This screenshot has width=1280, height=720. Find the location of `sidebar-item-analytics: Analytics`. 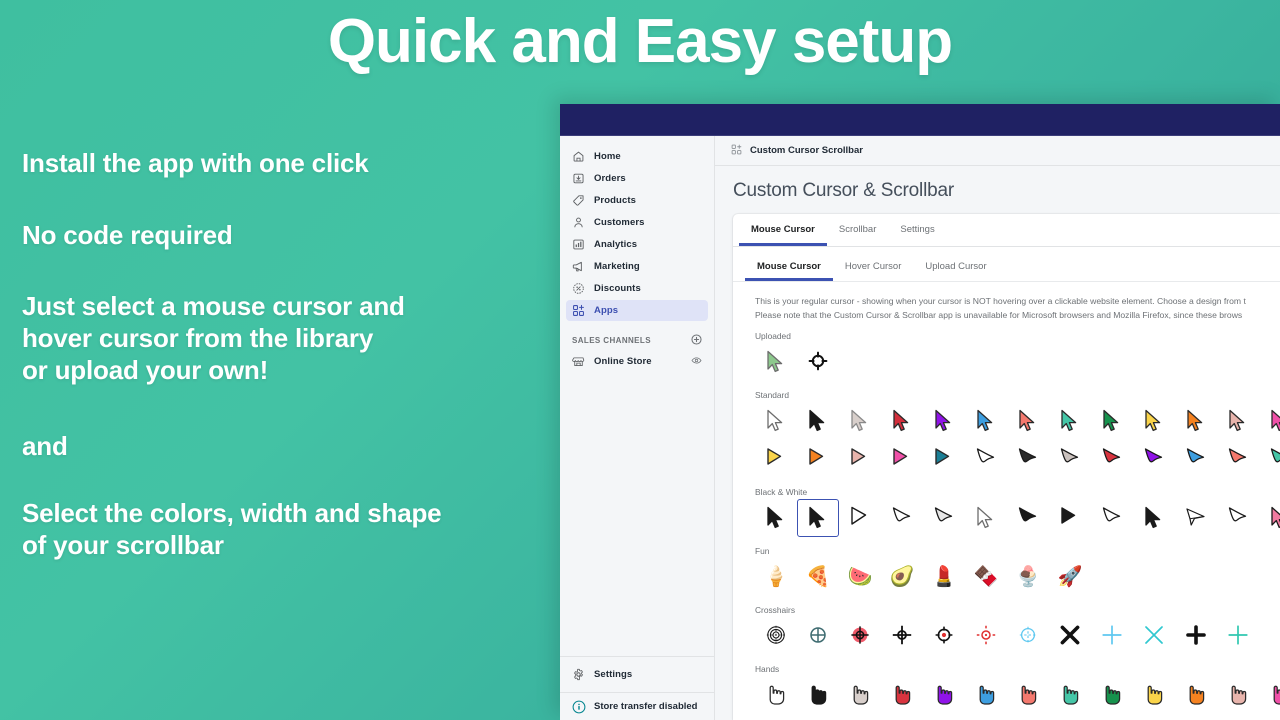

sidebar-item-analytics: Analytics is located at coordinates (637, 244).